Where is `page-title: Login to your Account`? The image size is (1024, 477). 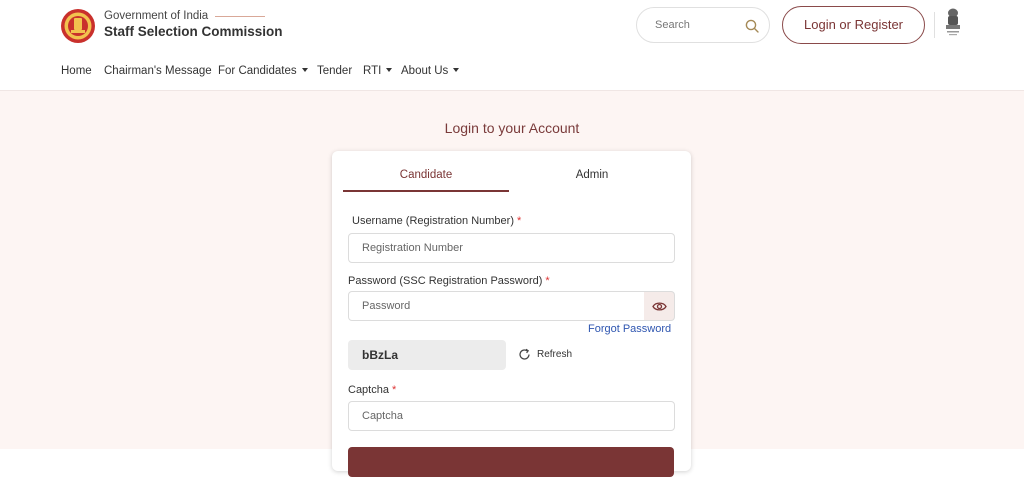 page-title: Login to your Account is located at coordinates (512, 128).